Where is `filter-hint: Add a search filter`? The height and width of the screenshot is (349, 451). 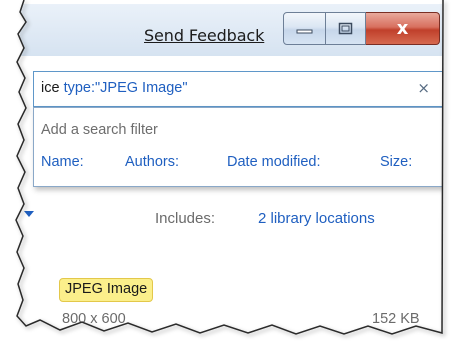
filter-hint: Add a search filter is located at coordinates (99, 130).